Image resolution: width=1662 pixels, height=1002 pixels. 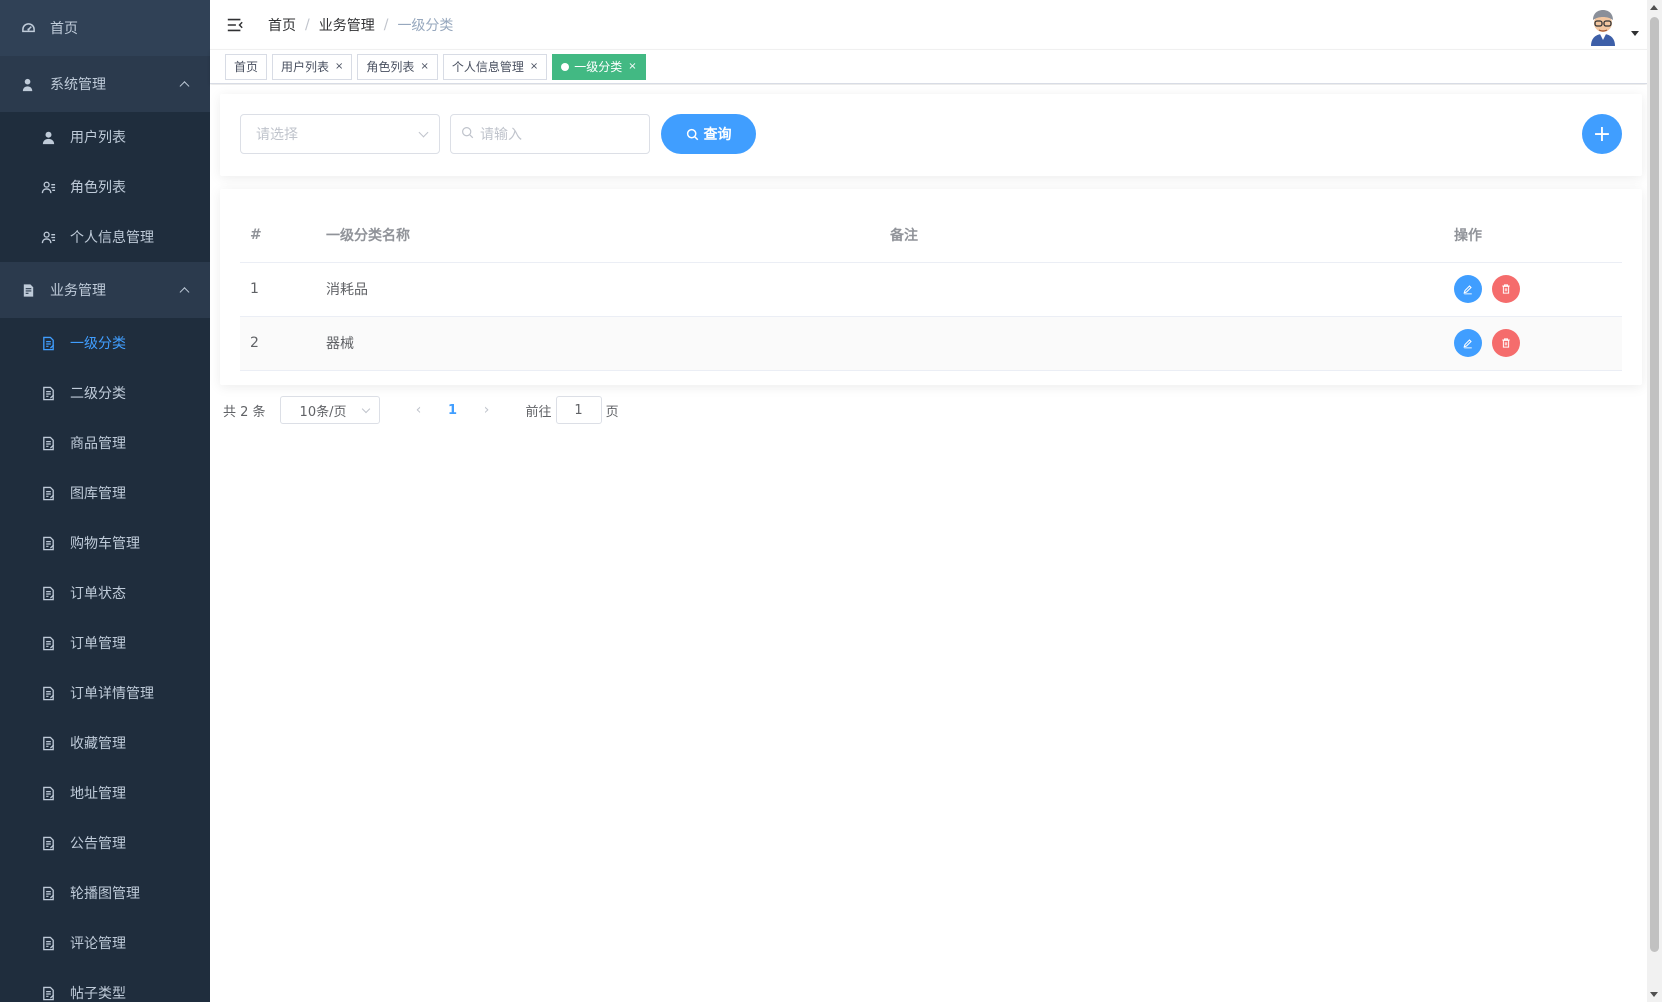 I want to click on edit-icon, so click(x=1468, y=289).